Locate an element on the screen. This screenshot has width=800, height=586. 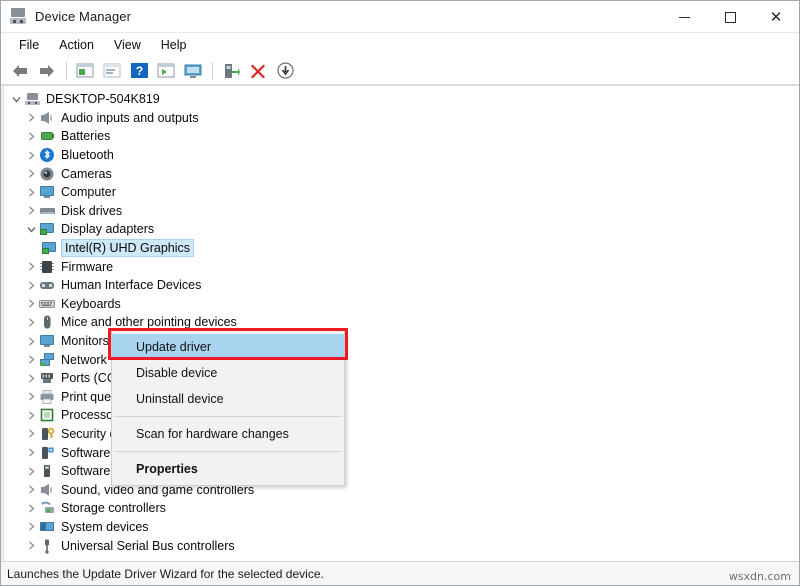
tree-item-mice-and-other-pointing-devices: Mice and other pointing devices is located at coordinates (400, 322).